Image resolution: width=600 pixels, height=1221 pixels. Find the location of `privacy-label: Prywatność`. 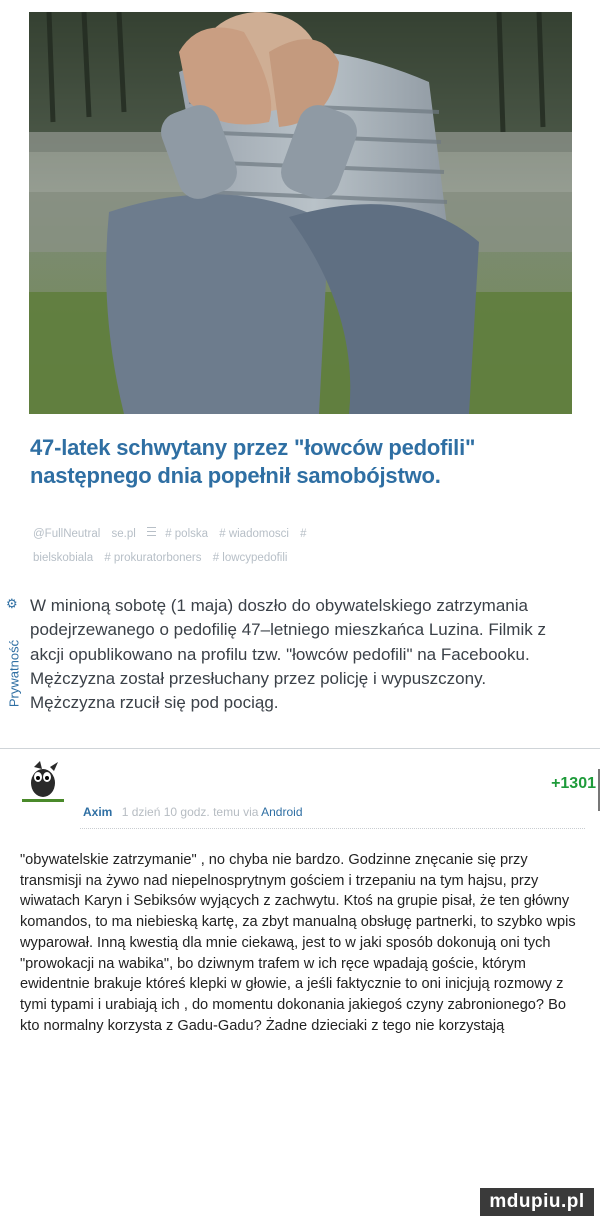

privacy-label: Prywatność is located at coordinates (14, 673).